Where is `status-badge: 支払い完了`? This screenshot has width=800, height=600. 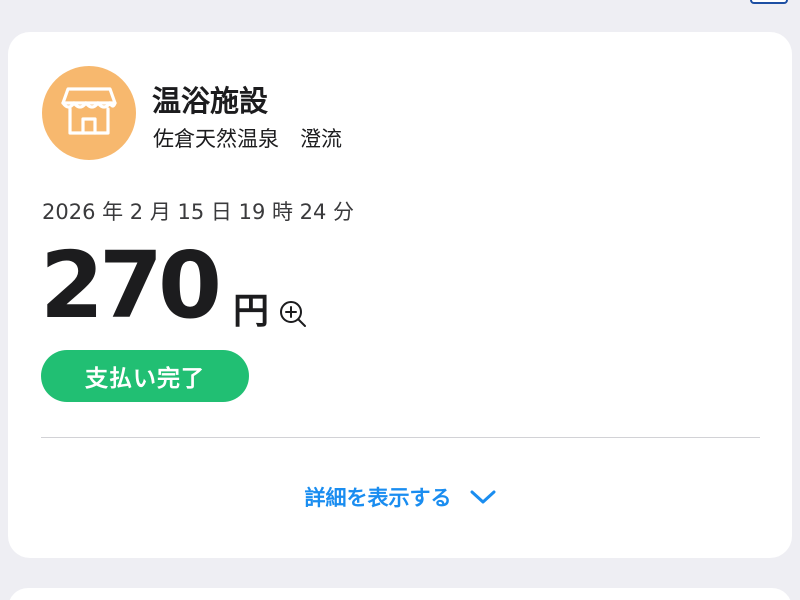
status-badge: 支払い完了 is located at coordinates (145, 376).